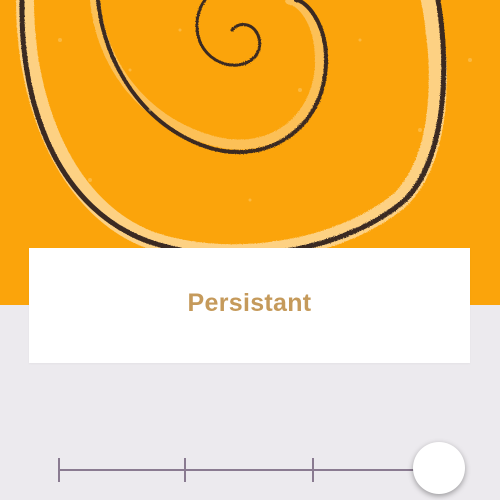  I want to click on option-title: Persistant, so click(249, 303).